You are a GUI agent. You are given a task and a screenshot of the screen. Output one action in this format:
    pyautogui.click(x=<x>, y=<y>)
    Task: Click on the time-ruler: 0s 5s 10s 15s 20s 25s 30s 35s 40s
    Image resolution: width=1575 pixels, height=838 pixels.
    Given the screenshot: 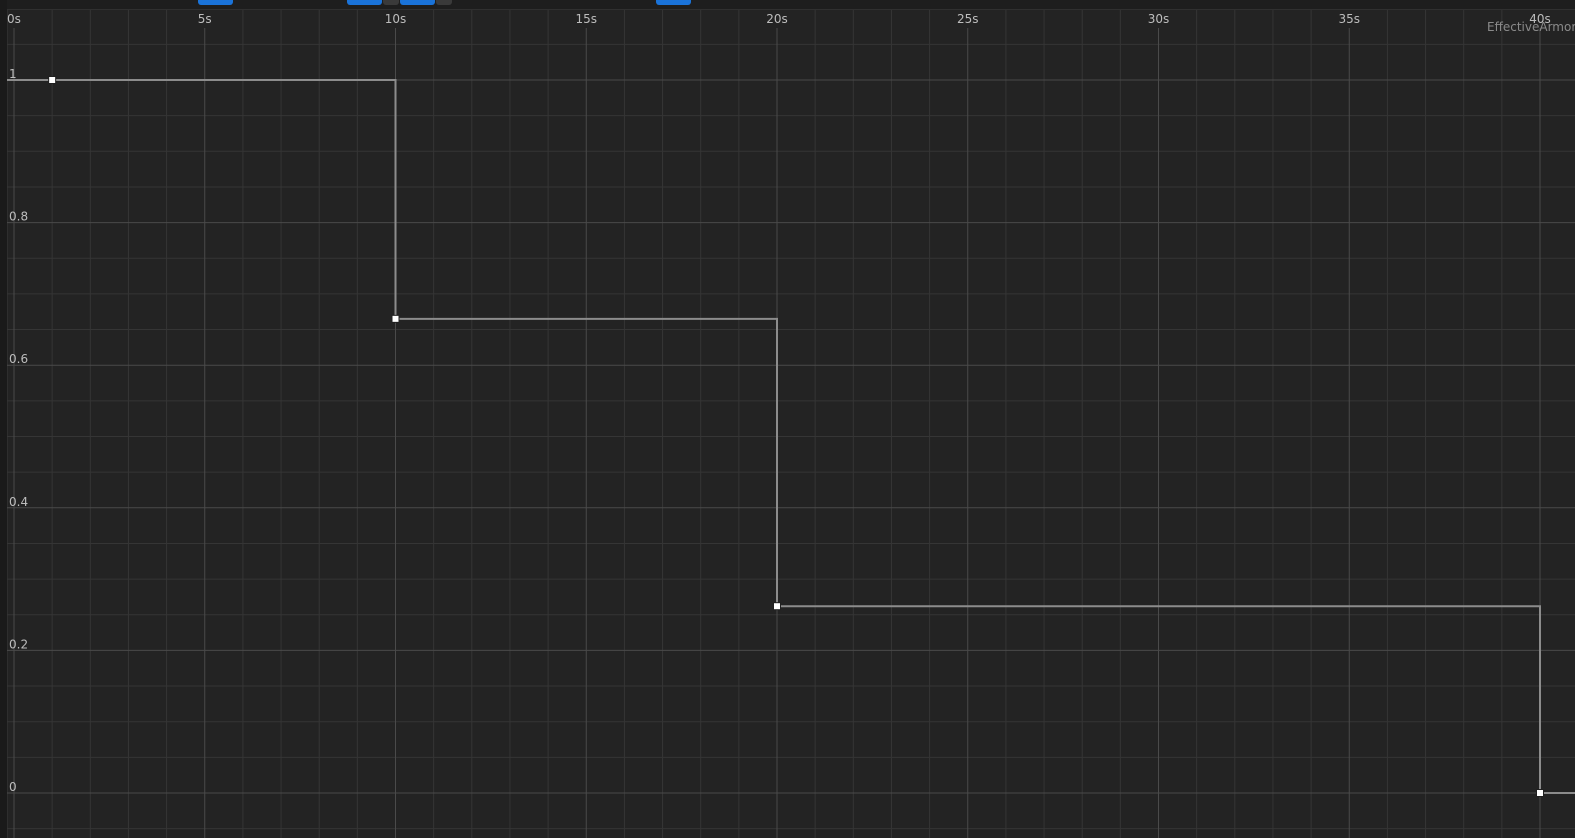 What is the action you would take?
    pyautogui.click(x=779, y=19)
    